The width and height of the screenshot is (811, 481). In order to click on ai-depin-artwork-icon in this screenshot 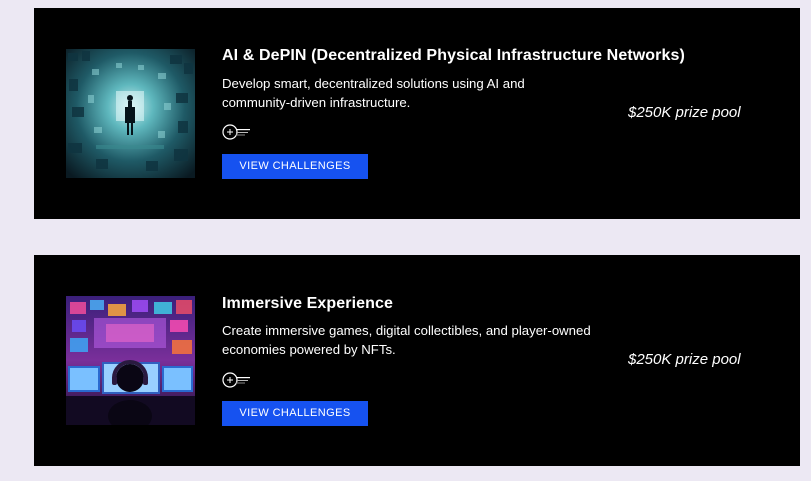, I will do `click(130, 113)`.